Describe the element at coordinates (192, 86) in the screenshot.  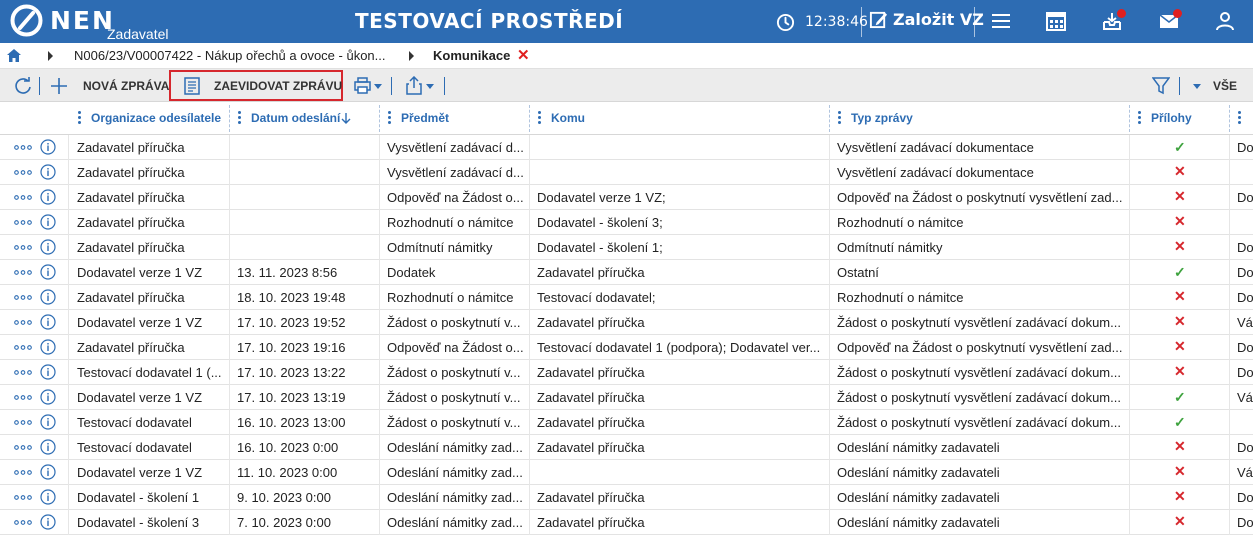
I see `document-list-icon` at that location.